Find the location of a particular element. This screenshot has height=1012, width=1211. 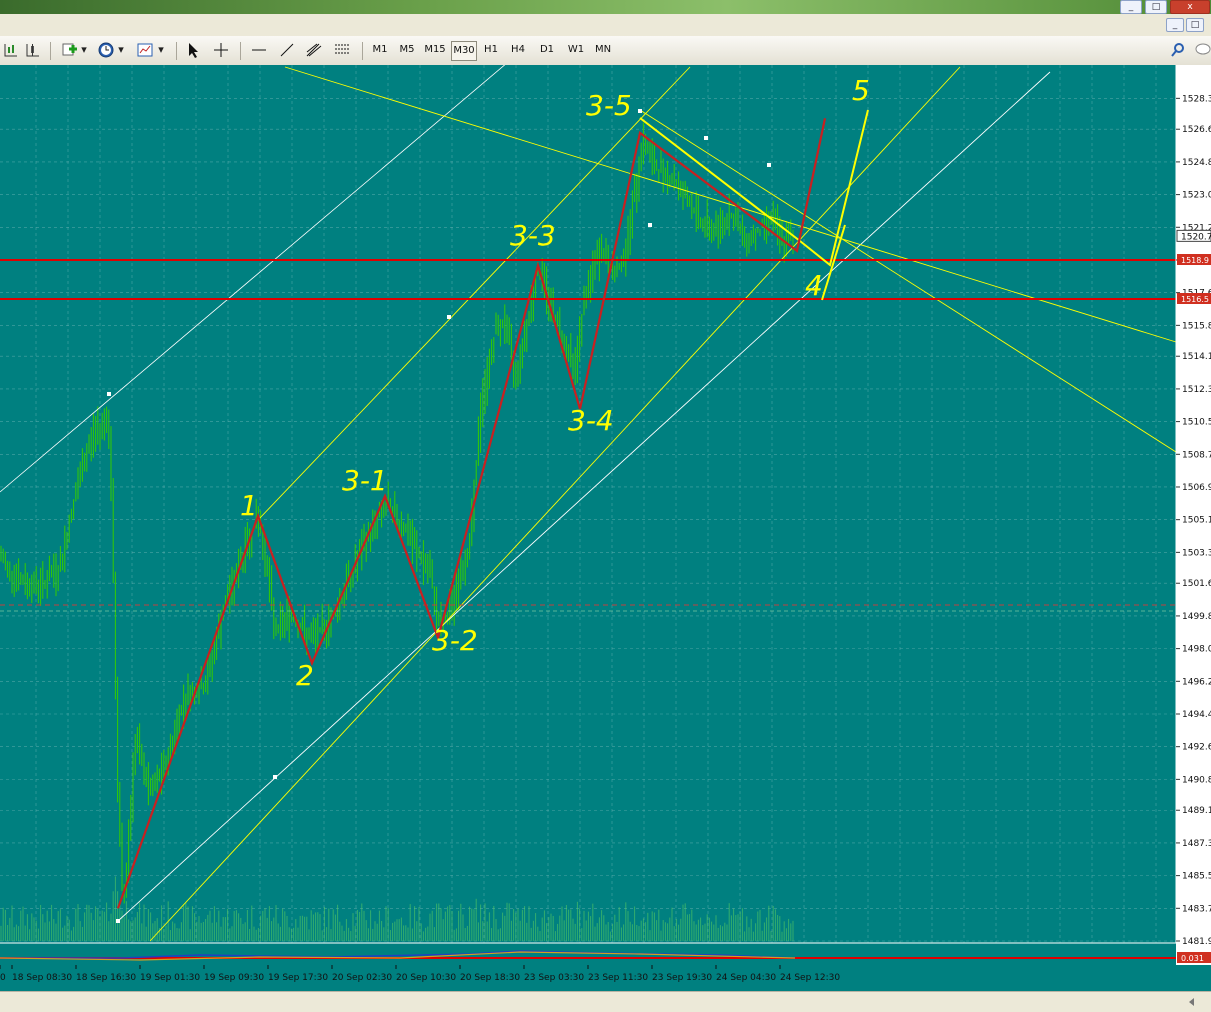

price-tick-label: 1498.0 is located at coordinates (1196, 650).